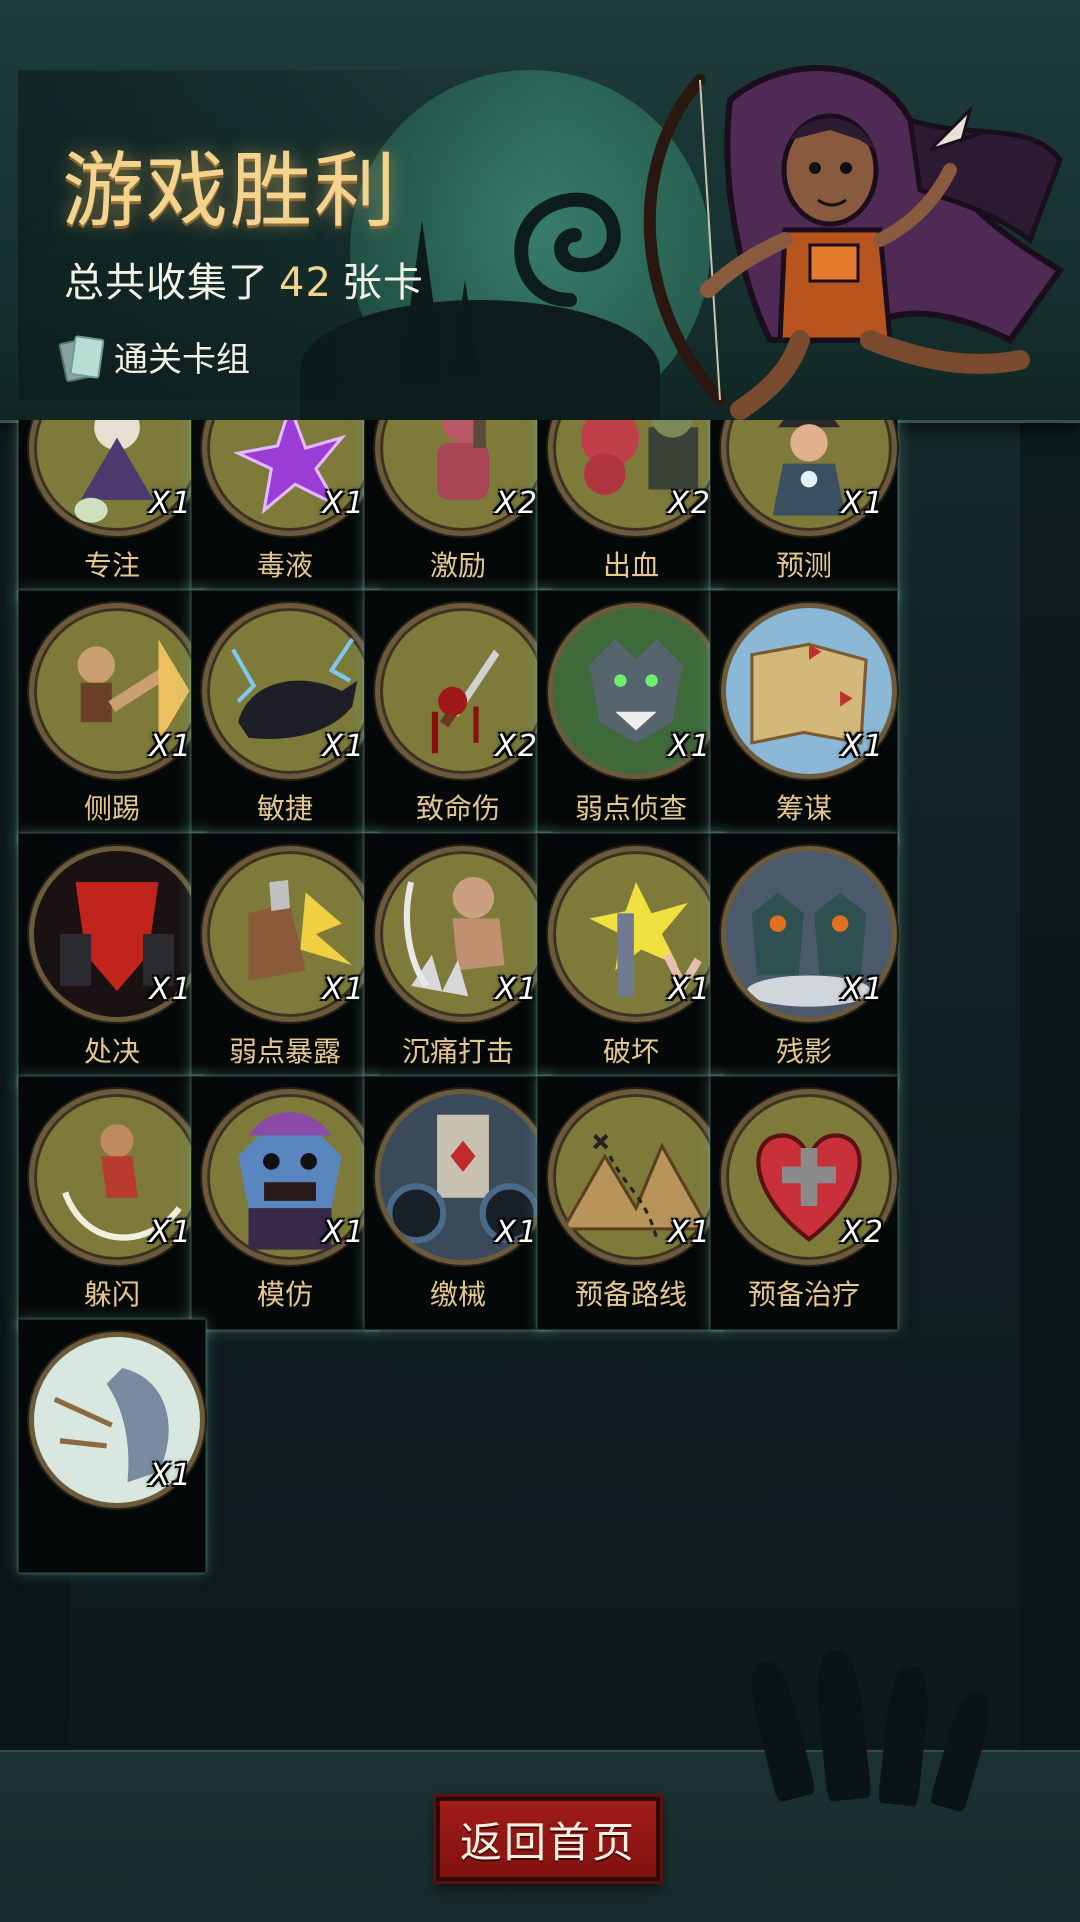 The height and width of the screenshot is (1922, 1080). What do you see at coordinates (548, 1839) in the screenshot?
I see `return-home-button: 返回首页` at bounding box center [548, 1839].